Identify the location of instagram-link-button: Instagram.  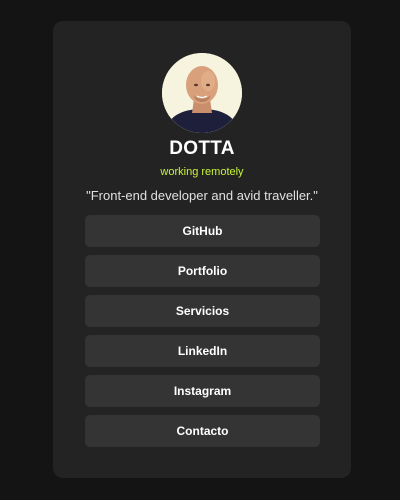
(202, 391).